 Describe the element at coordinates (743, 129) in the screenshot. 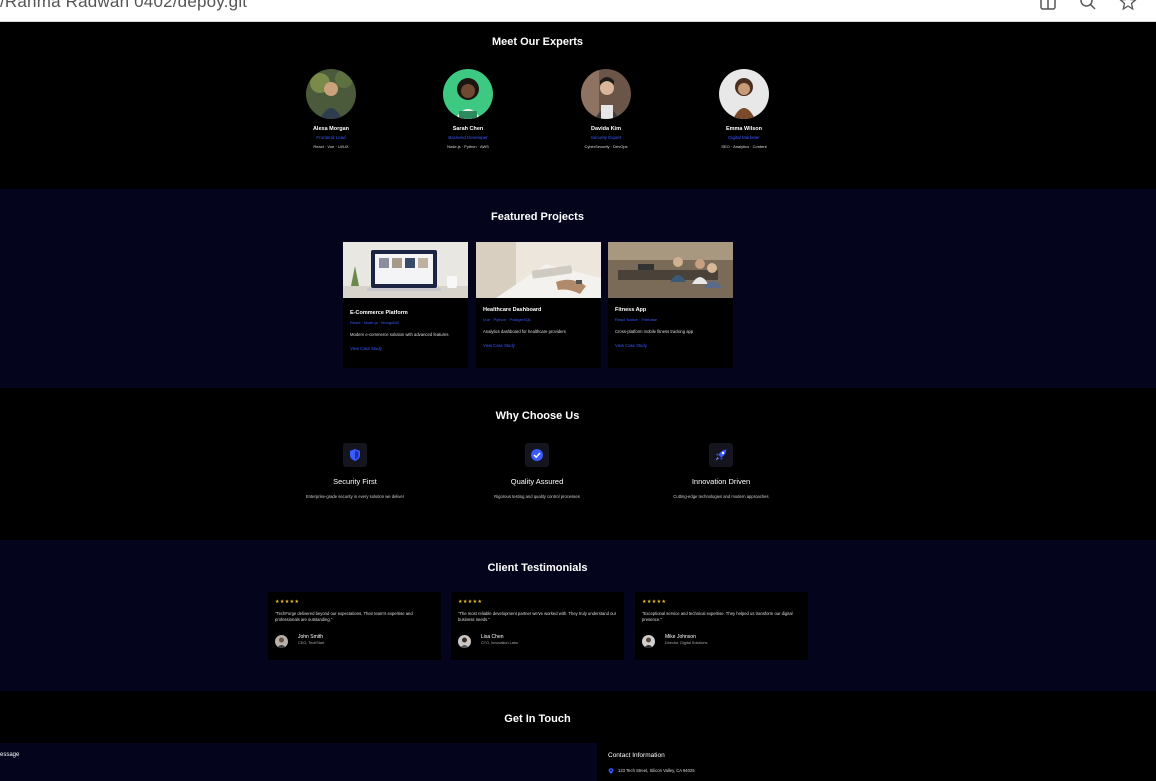

I see `expert-name: Emma Wilson` at that location.